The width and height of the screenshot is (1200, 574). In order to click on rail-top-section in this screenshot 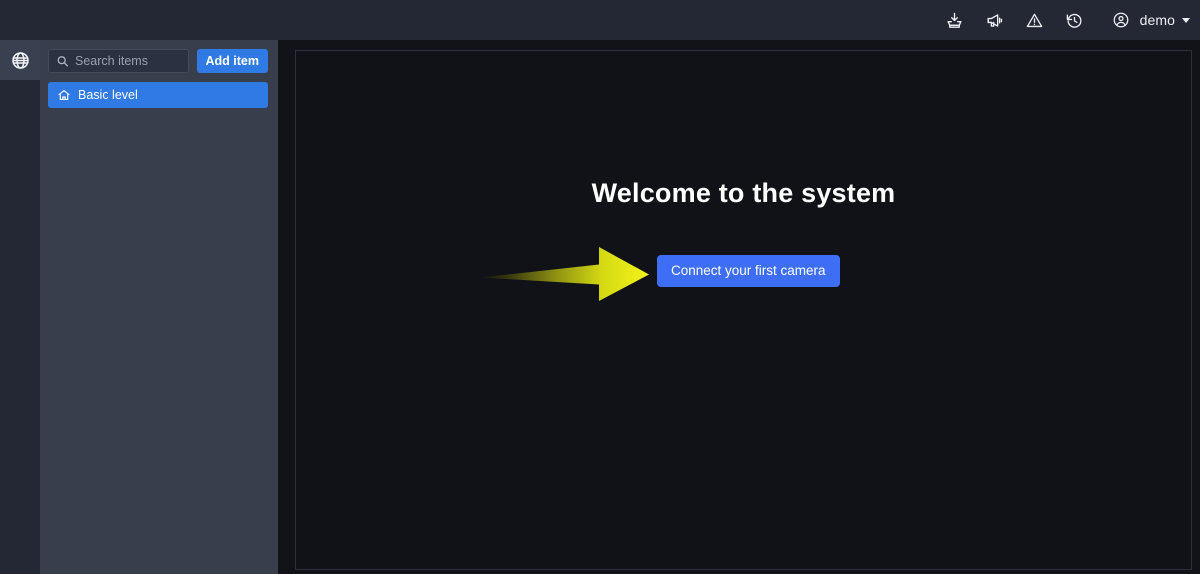, I will do `click(20, 60)`.